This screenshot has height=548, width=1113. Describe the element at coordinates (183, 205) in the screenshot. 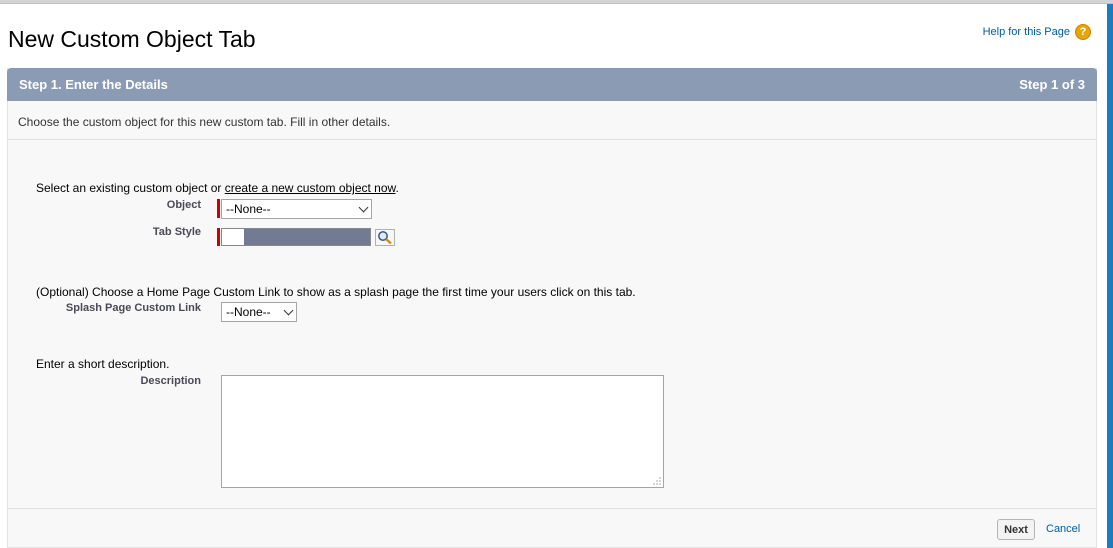

I see `object-label: Object` at that location.